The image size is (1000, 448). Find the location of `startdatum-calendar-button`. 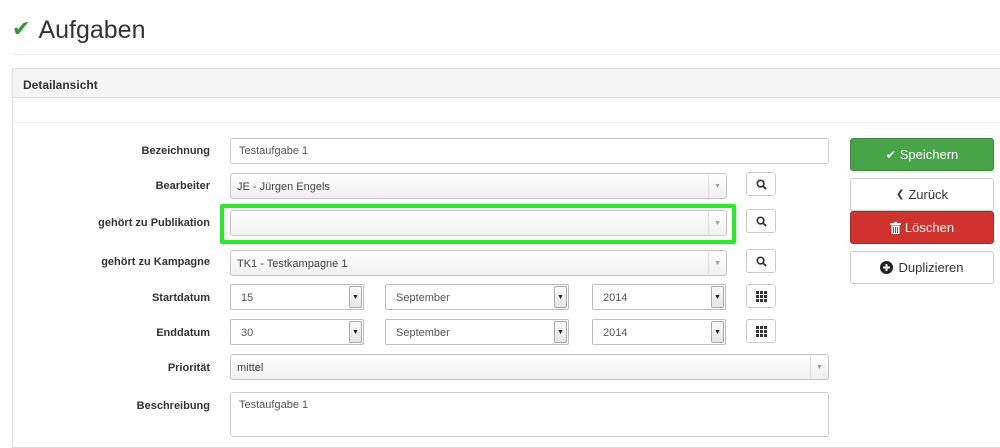

startdatum-calendar-button is located at coordinates (761, 296).